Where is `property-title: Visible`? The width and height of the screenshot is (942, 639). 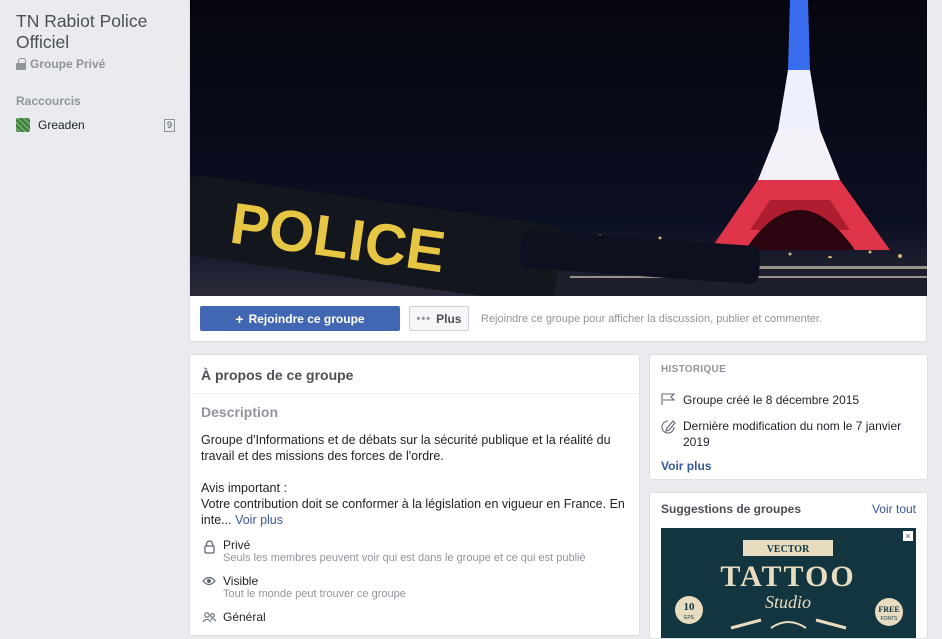
property-title: Visible is located at coordinates (241, 581).